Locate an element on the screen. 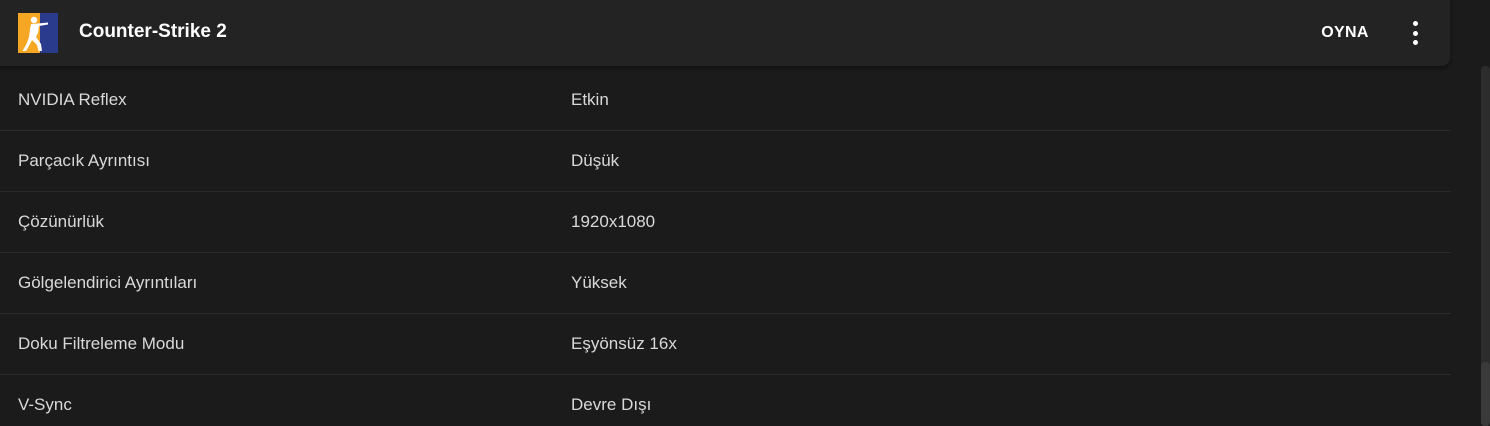  setting-row-resolution: Çözünürlük 1920x1080 is located at coordinates (725, 222).